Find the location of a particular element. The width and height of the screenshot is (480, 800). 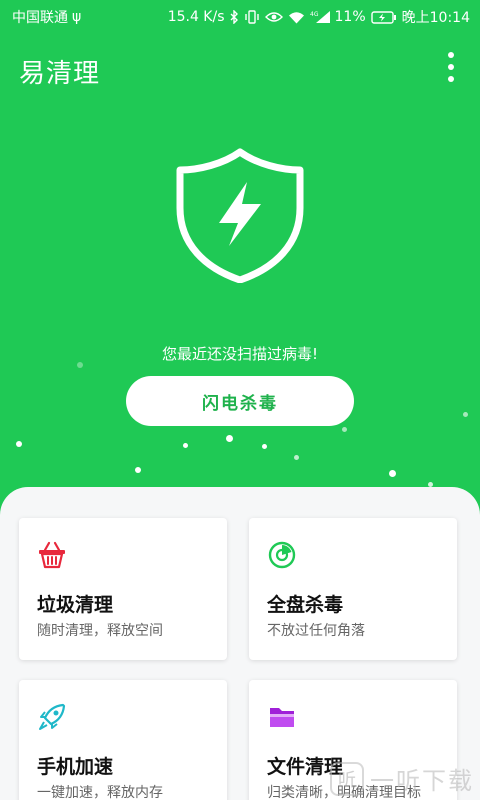

bluetooth-icon is located at coordinates (234, 17).